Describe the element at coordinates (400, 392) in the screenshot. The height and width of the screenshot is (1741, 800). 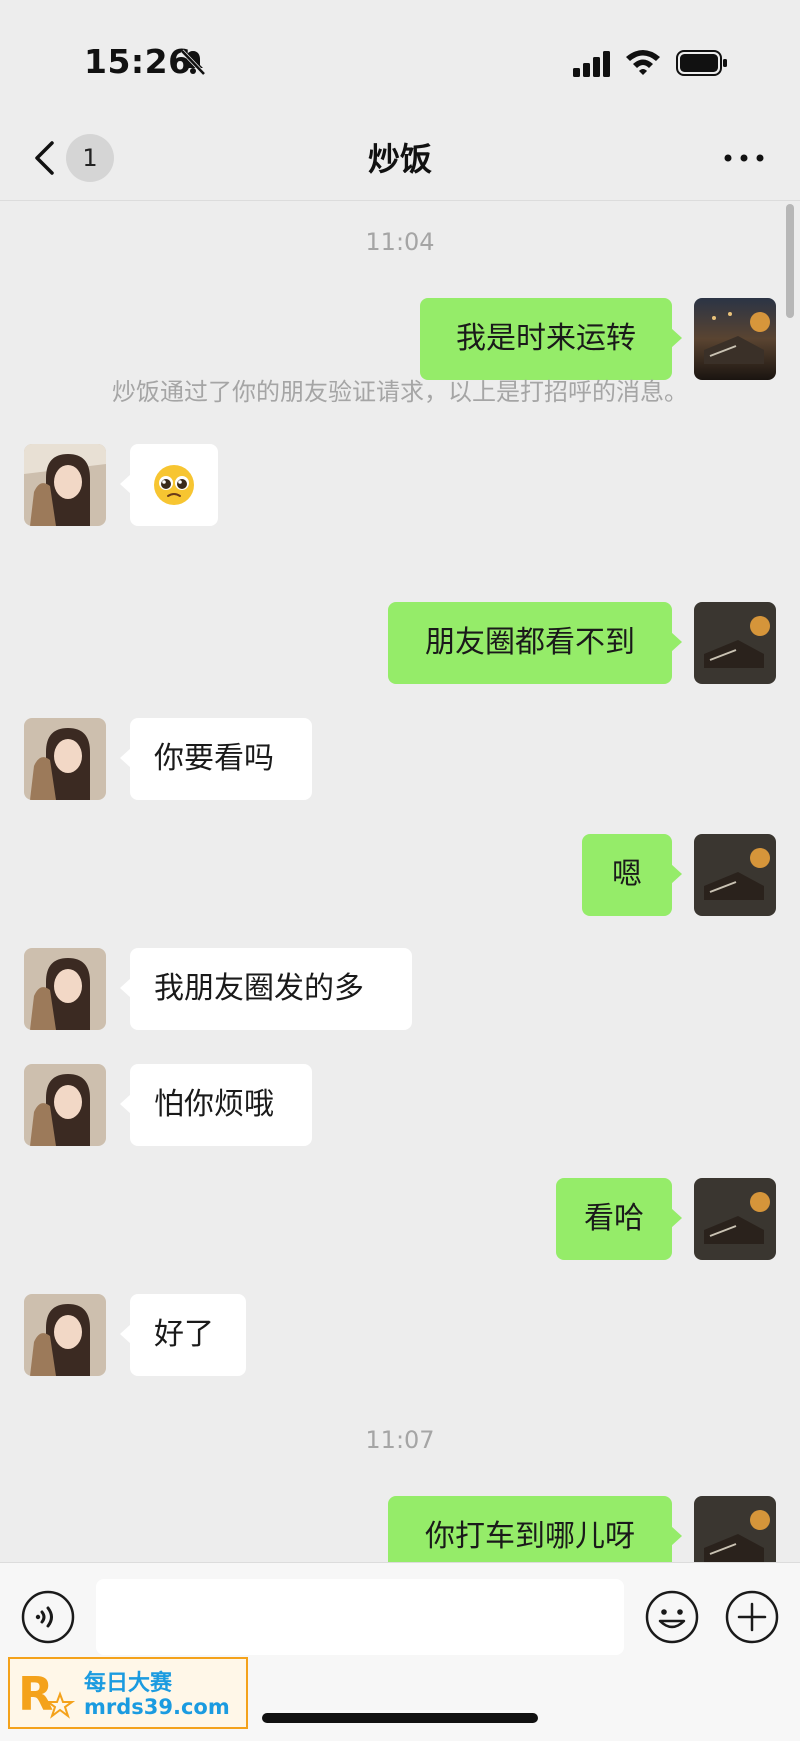
I see `system-notice: 炒饭通过了你的朋友验证请求，以上是打招呼的消息。` at that location.